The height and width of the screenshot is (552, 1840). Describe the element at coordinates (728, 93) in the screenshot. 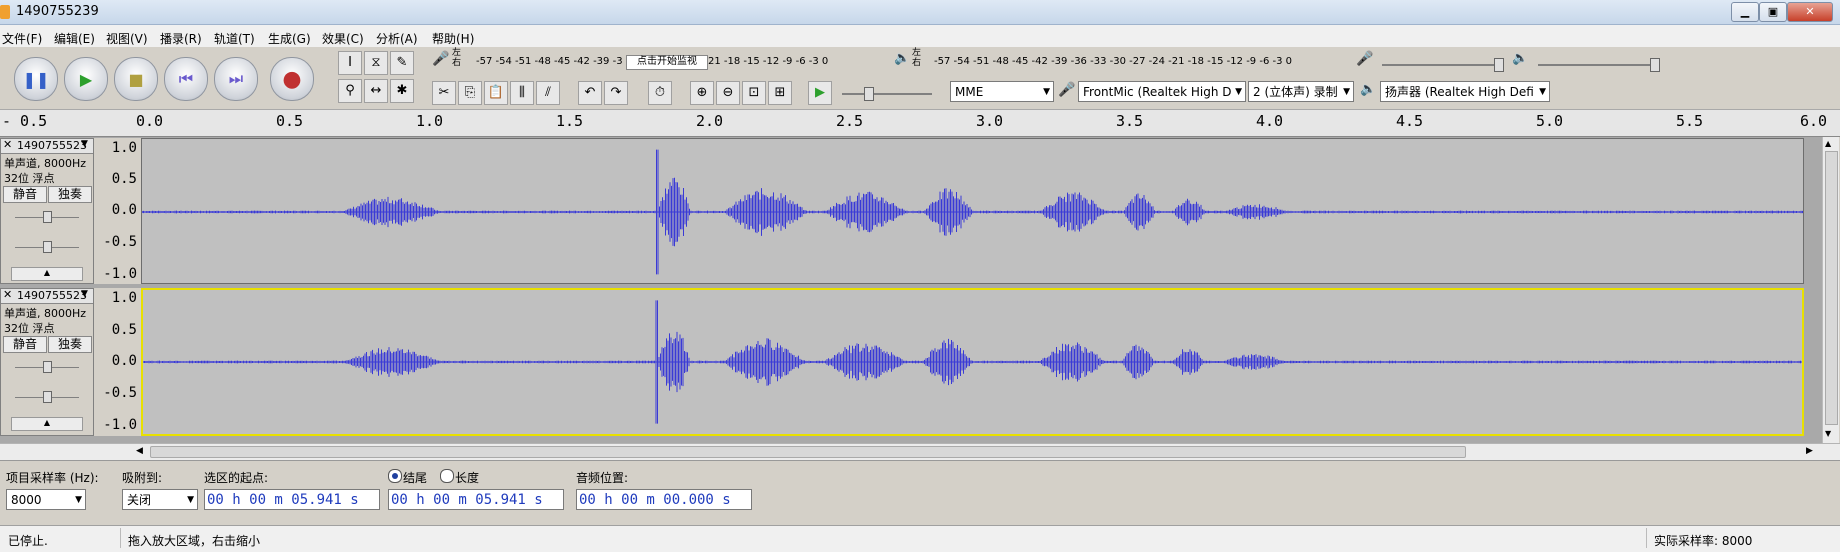

I see `zoom-out-button: ⊖` at that location.